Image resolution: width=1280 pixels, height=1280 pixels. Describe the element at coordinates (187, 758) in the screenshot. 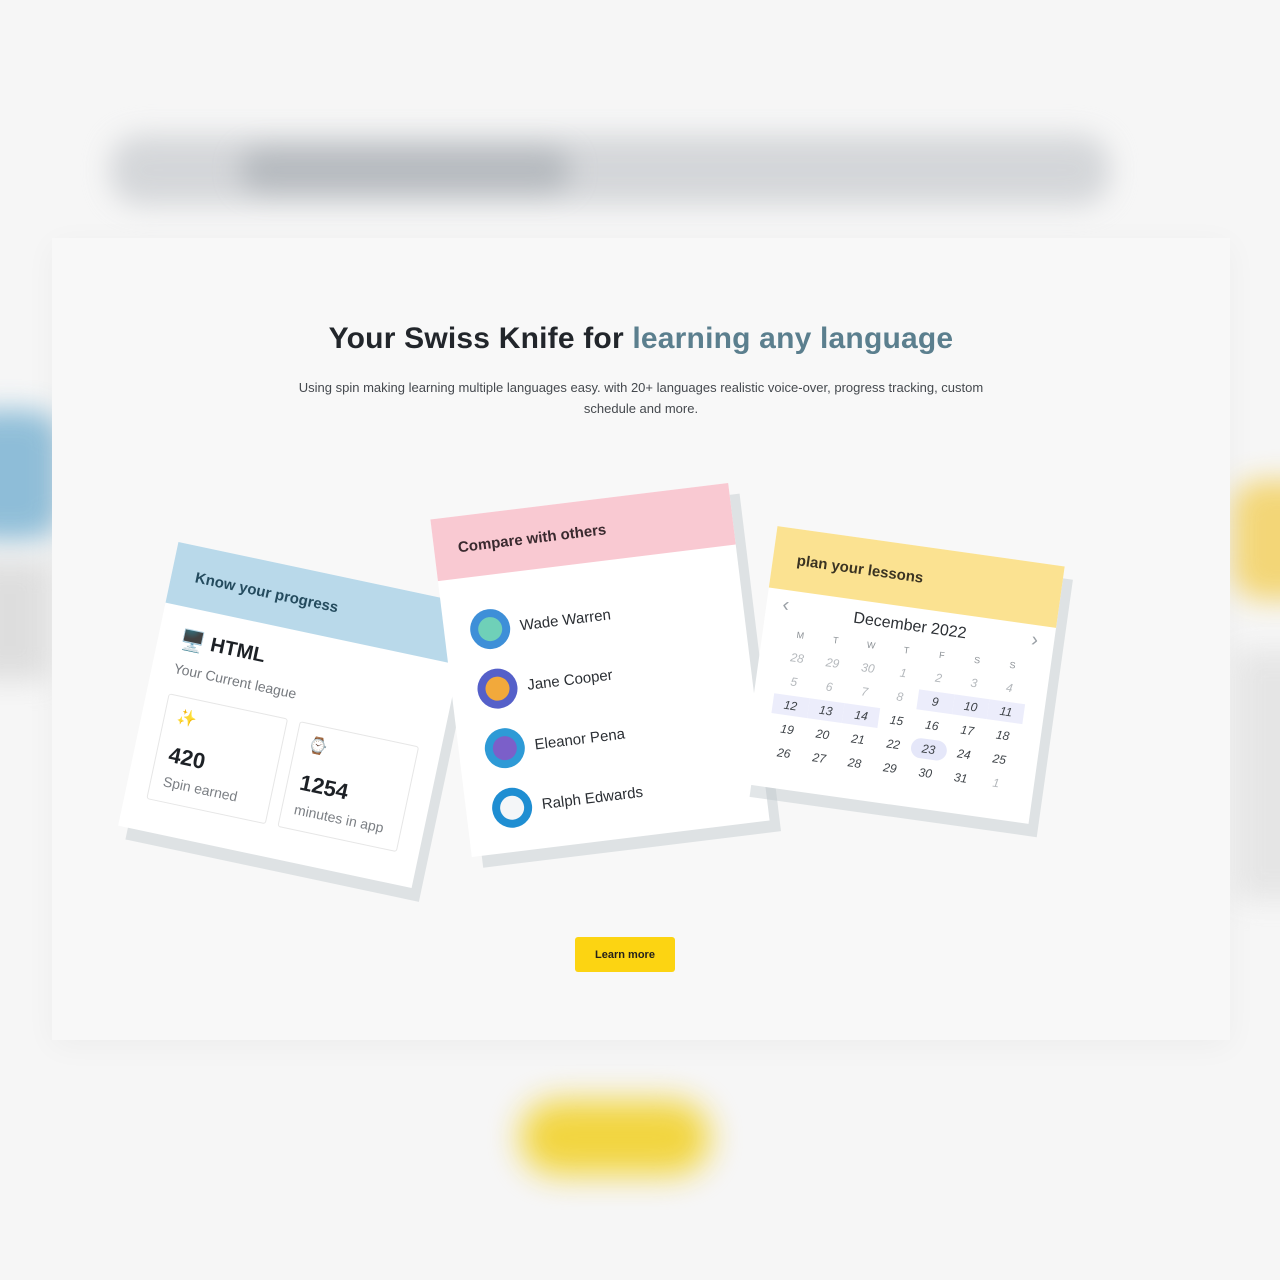

I see `stat-value: 420` at that location.